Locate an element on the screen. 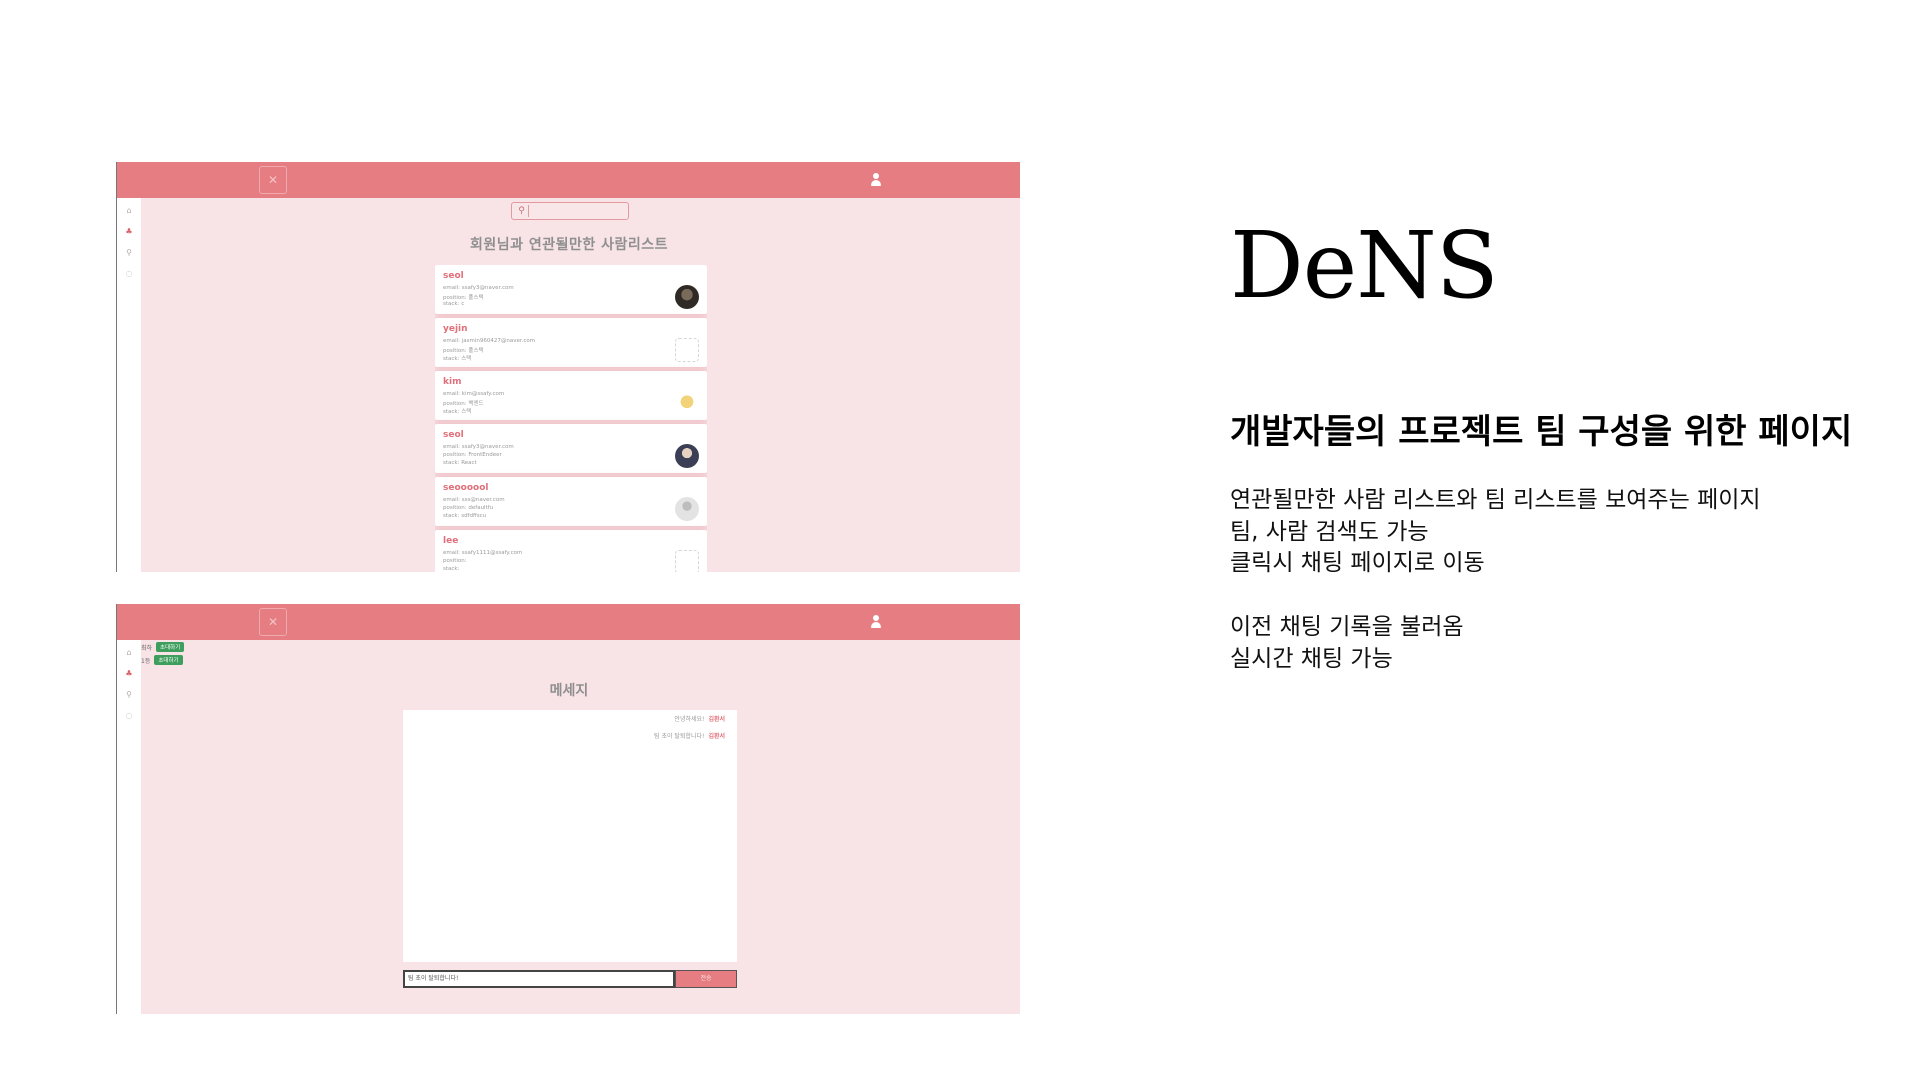 This screenshot has height=1080, width=1920. message-input: 팀 초이 탈퇴합니다! is located at coordinates (539, 979).